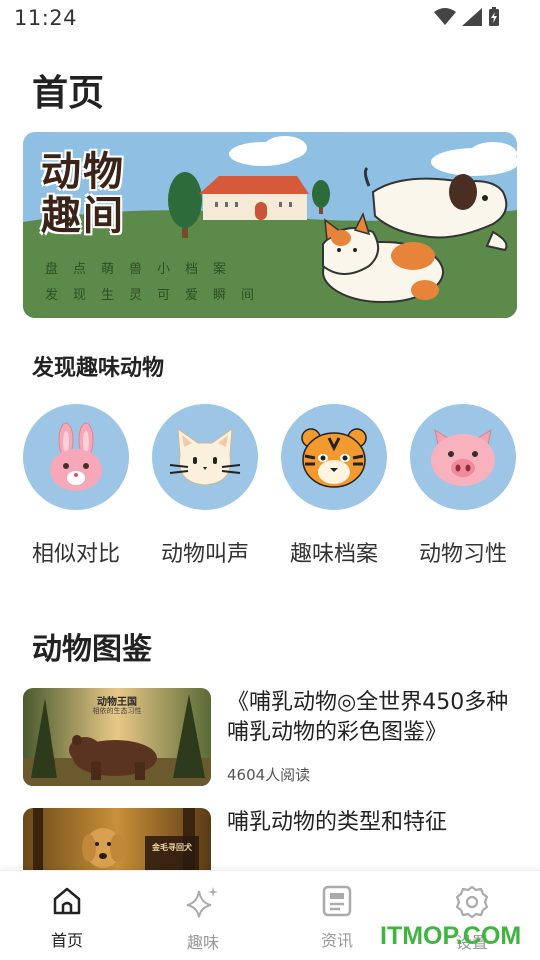 The image size is (540, 960). Describe the element at coordinates (336, 940) in the screenshot. I see `tab-label: 资讯` at that location.